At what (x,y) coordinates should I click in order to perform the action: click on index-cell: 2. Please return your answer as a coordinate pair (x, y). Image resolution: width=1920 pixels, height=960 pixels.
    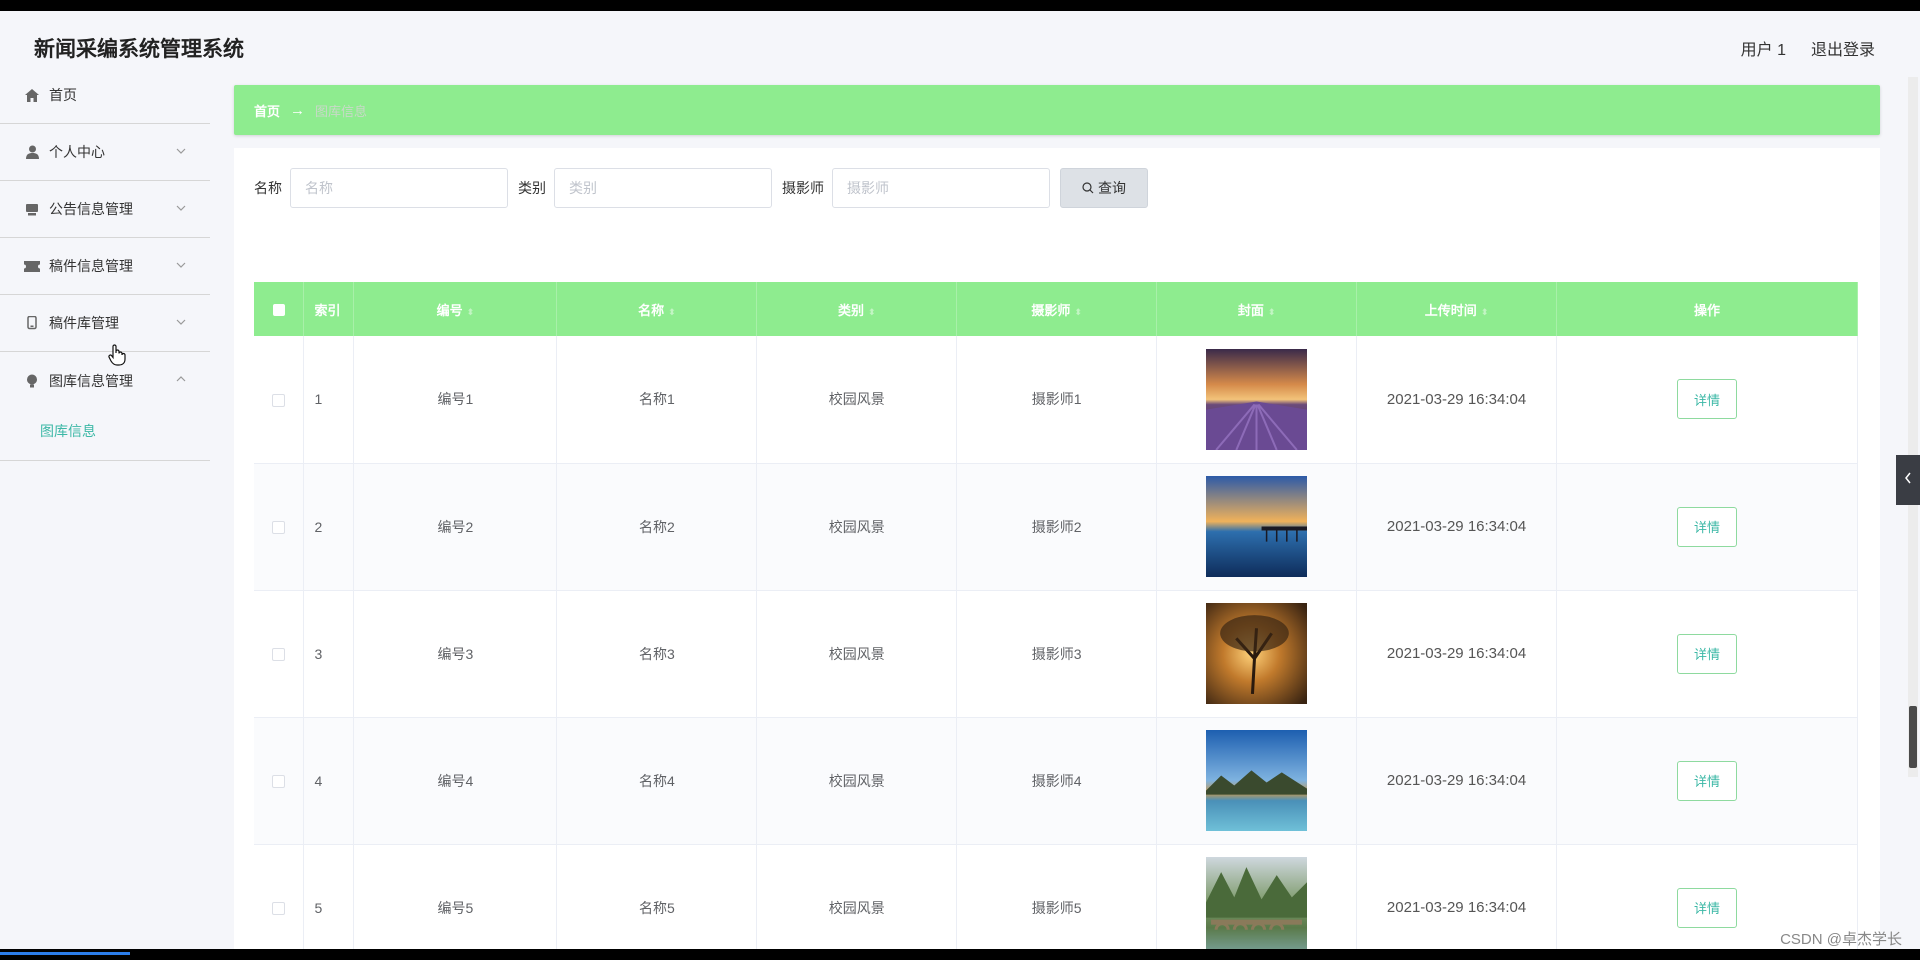
    Looking at the image, I should click on (329, 526).